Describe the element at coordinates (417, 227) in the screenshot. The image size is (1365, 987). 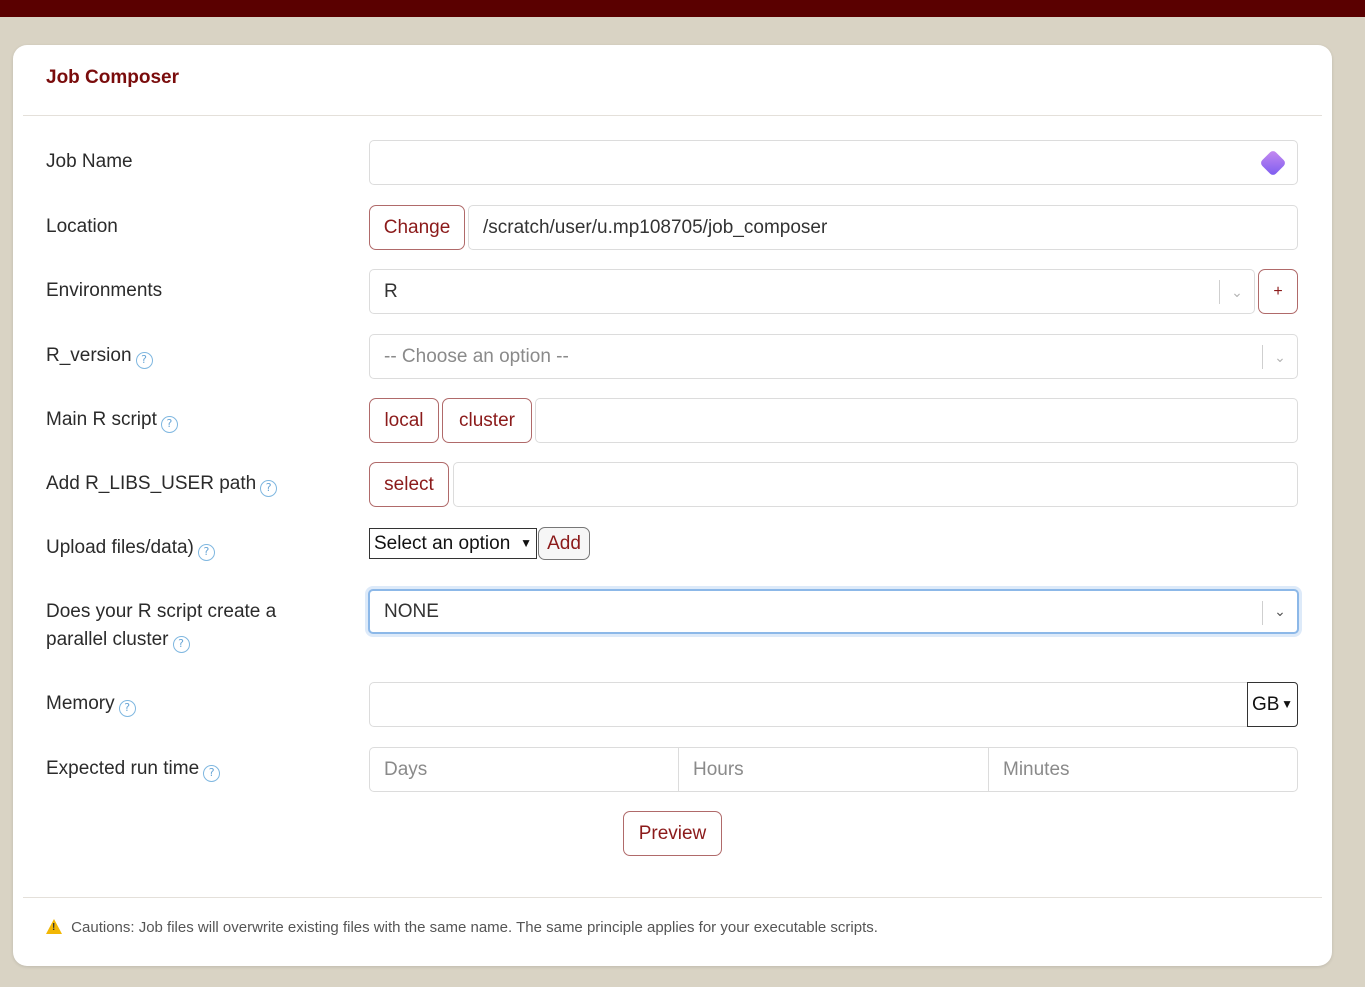
I see `change-location-button: Change` at that location.